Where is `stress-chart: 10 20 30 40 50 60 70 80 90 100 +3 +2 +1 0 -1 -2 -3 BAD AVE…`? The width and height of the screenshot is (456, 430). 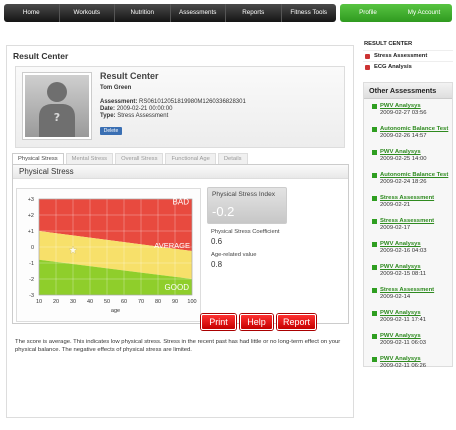 stress-chart: 10 20 30 40 50 60 70 80 90 100 +3 +2 +1 0 -1 -2 -3 BAD AVE… is located at coordinates (108, 255).